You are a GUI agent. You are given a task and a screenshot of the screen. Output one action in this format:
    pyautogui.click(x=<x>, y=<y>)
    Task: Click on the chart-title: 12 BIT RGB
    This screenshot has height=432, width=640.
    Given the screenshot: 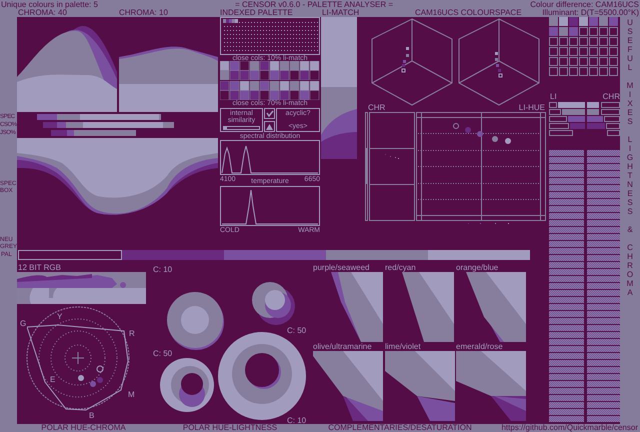 What is the action you would take?
    pyautogui.click(x=39, y=268)
    